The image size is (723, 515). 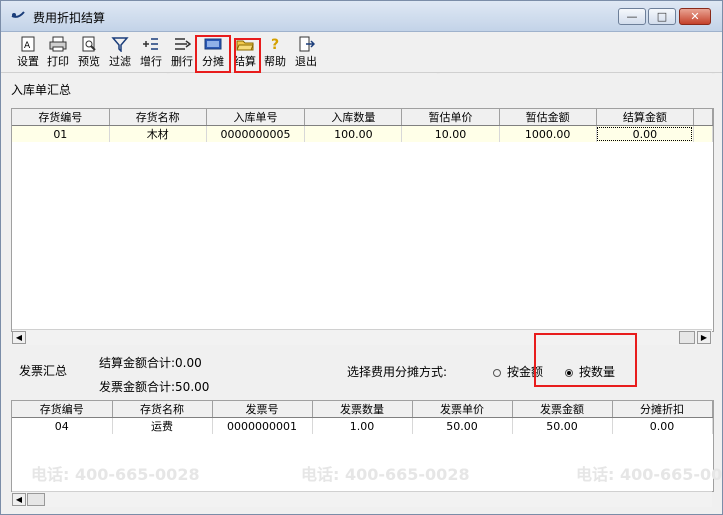 I want to click on invoice-summary-label: 发票汇总, so click(x=43, y=371).